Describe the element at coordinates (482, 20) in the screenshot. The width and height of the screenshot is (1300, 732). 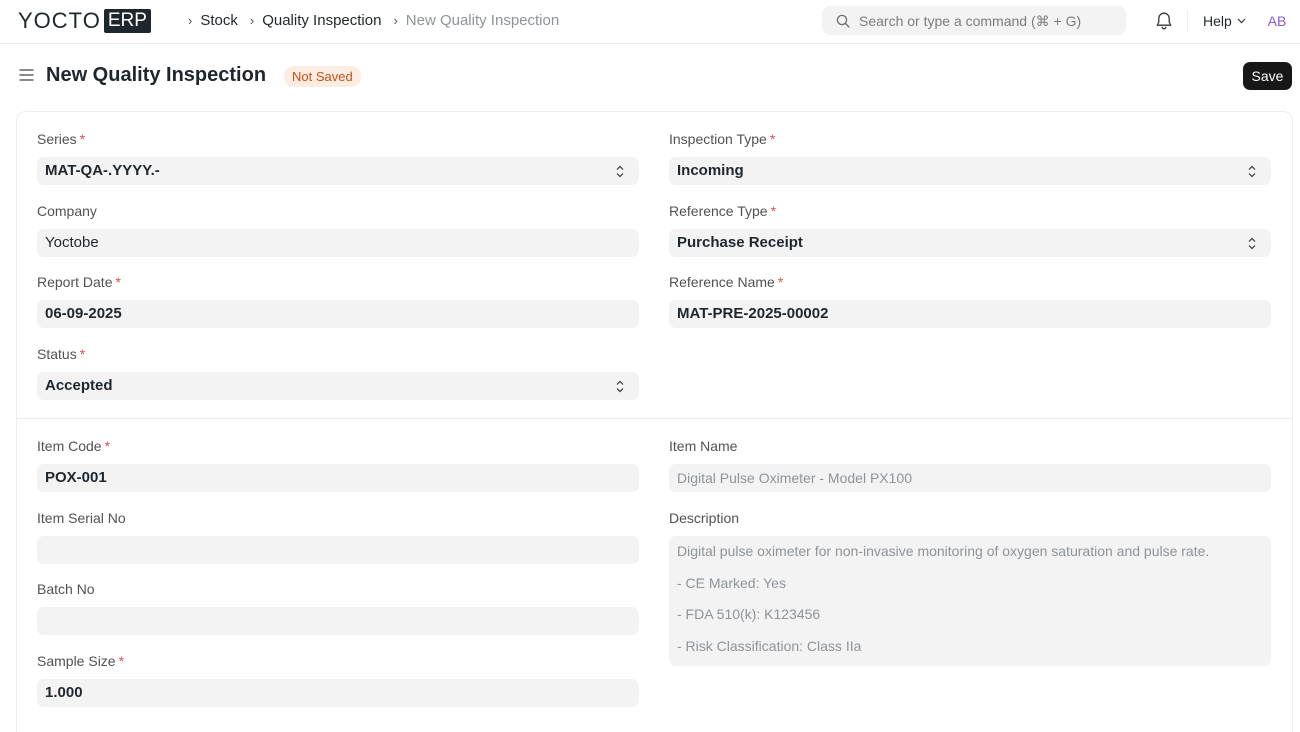
I see `breadcrumb-current: New Quality Inspection` at that location.